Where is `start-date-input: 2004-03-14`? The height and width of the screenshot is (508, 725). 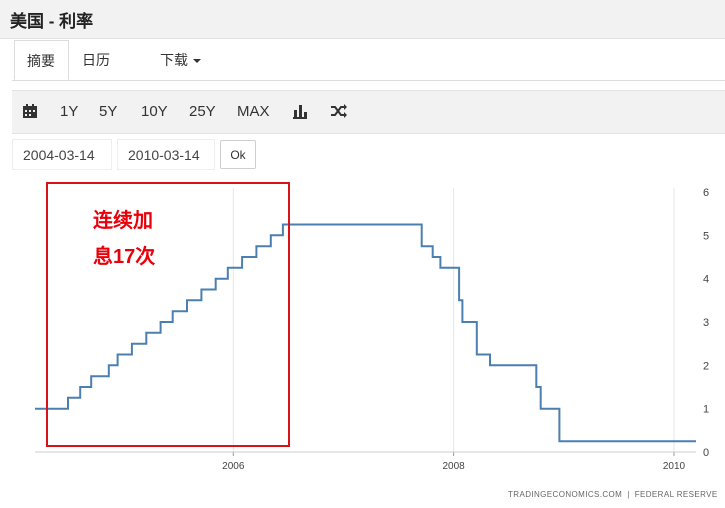 start-date-input: 2004-03-14 is located at coordinates (62, 154).